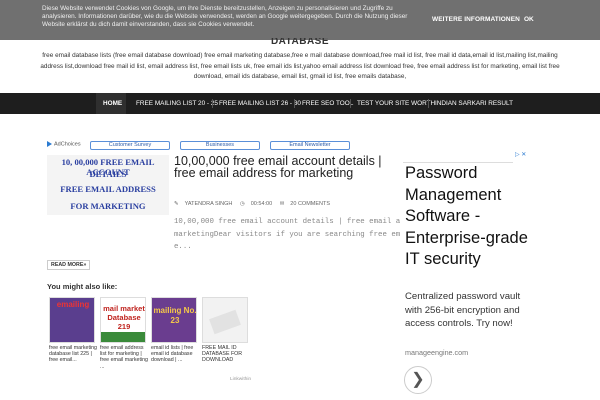 The width and height of the screenshot is (600, 400). Describe the element at coordinates (282, 204) in the screenshot. I see `comment-icon: ✉` at that location.